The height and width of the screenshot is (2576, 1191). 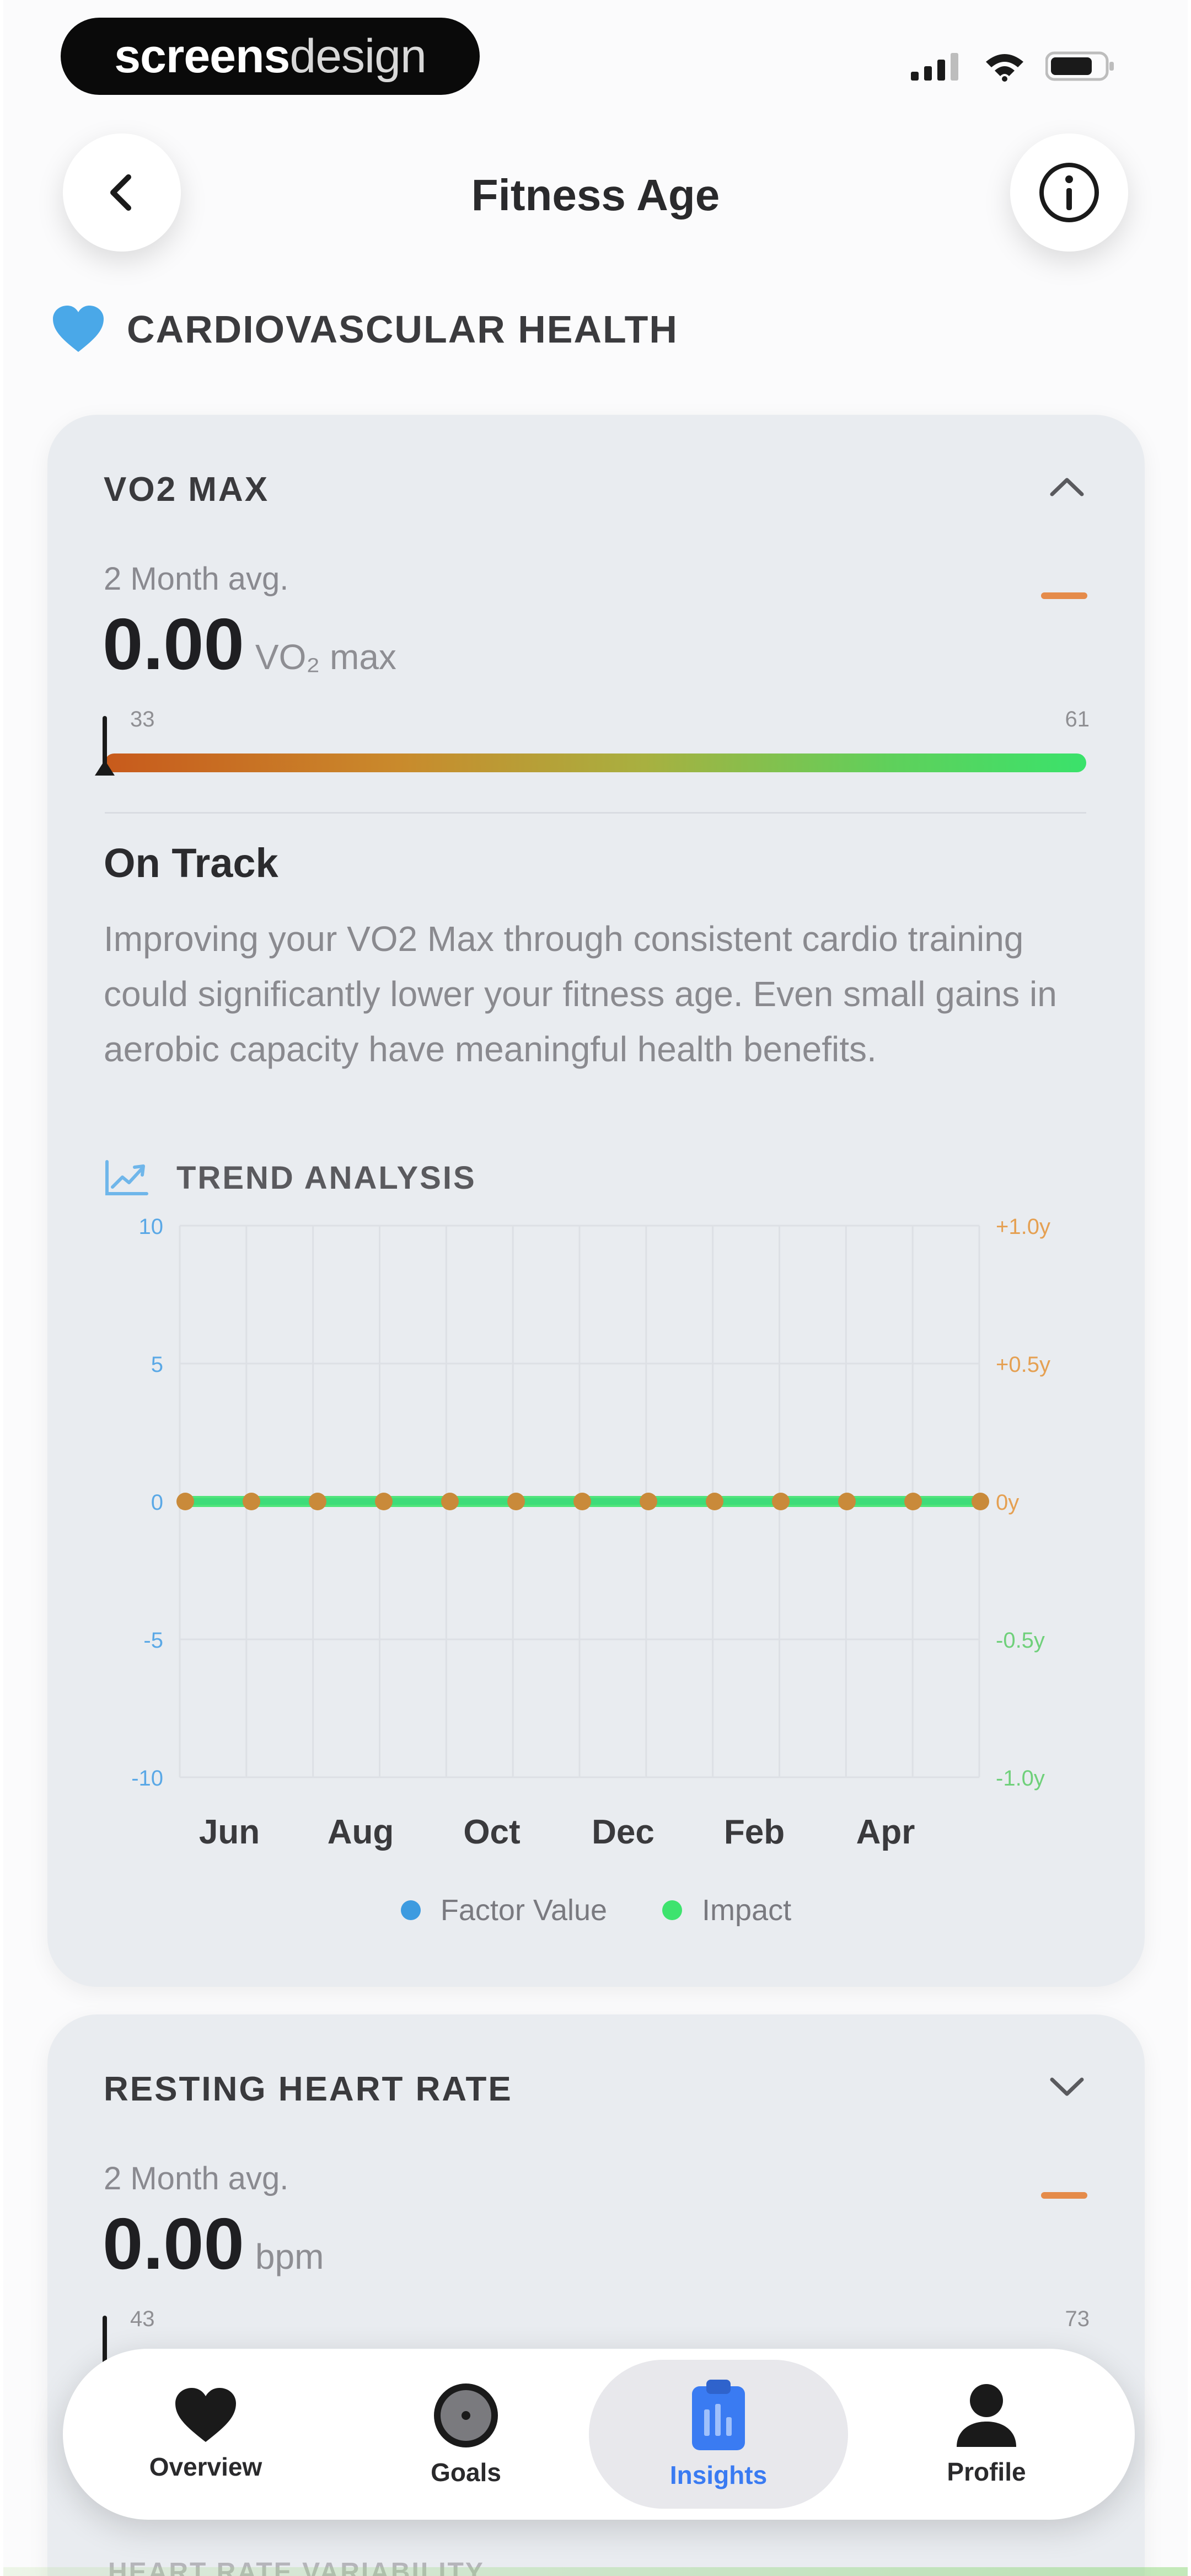 What do you see at coordinates (934, 67) in the screenshot?
I see `cellular-signal-icon` at bounding box center [934, 67].